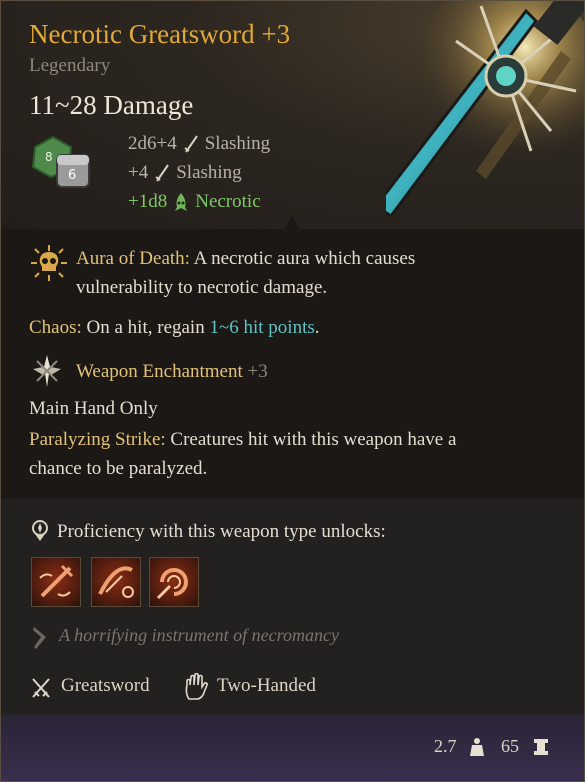 This screenshot has width=585, height=782. Describe the element at coordinates (49, 263) in the screenshot. I see `skull-icon` at that location.